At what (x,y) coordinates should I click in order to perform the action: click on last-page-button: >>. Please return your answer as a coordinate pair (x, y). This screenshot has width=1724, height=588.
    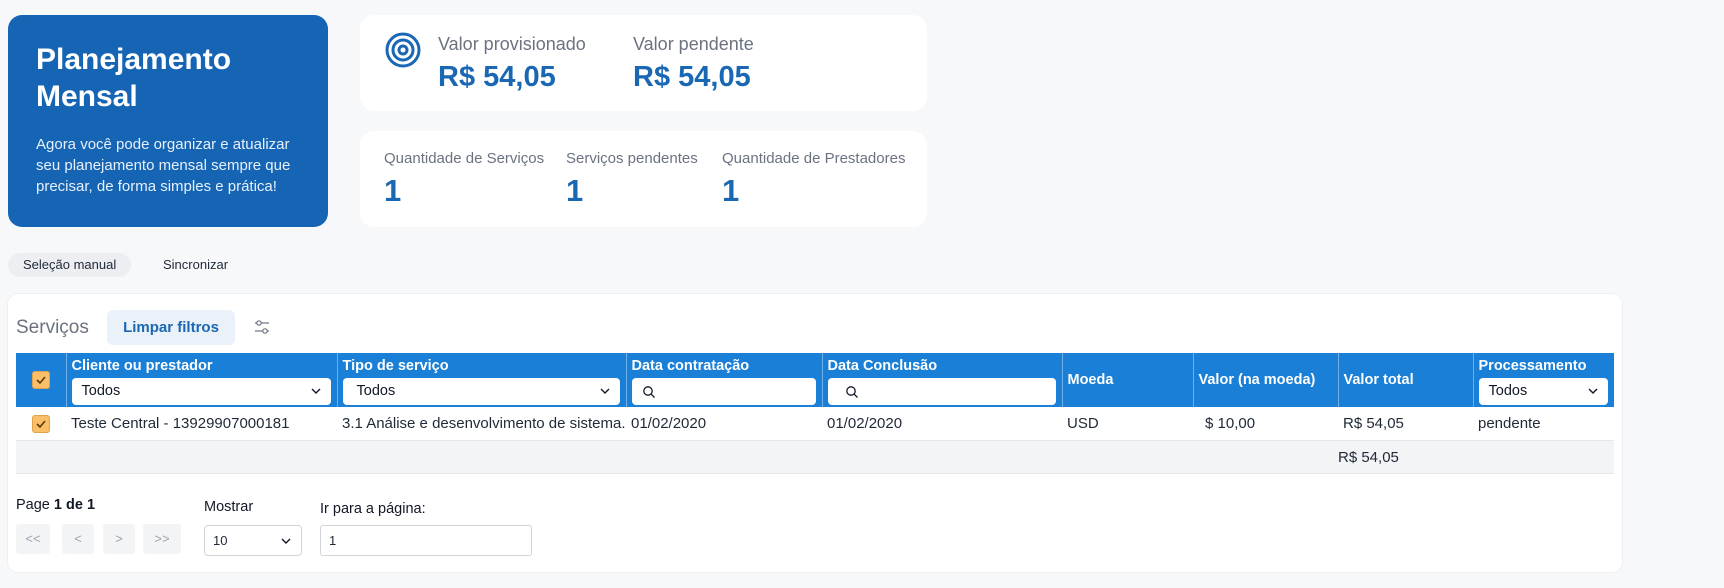
    Looking at the image, I should click on (162, 539).